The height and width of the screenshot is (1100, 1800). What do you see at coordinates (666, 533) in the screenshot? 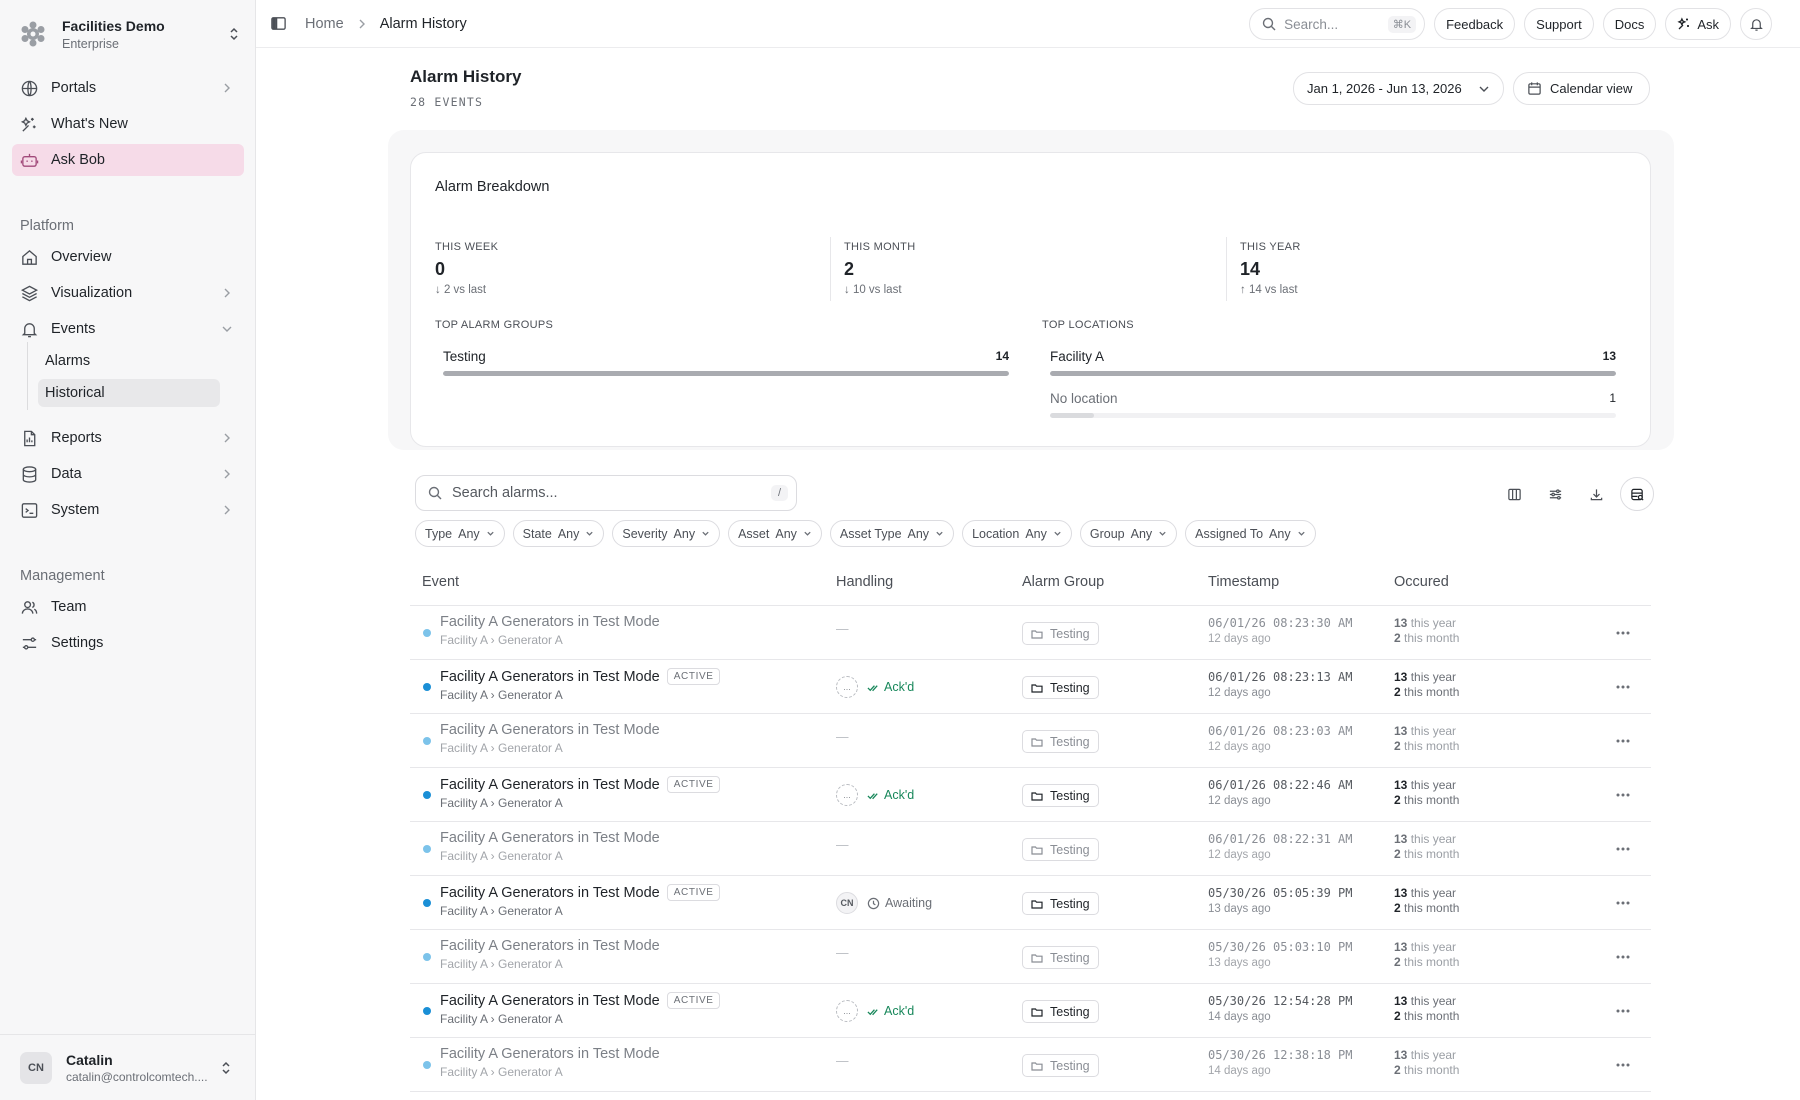
I see `filter-chip: Severity Any` at bounding box center [666, 533].